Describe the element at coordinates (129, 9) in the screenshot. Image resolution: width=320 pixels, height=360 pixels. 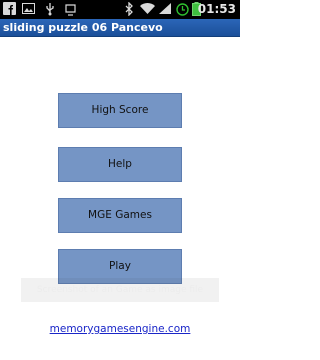
I see `bluetooth-icon` at that location.